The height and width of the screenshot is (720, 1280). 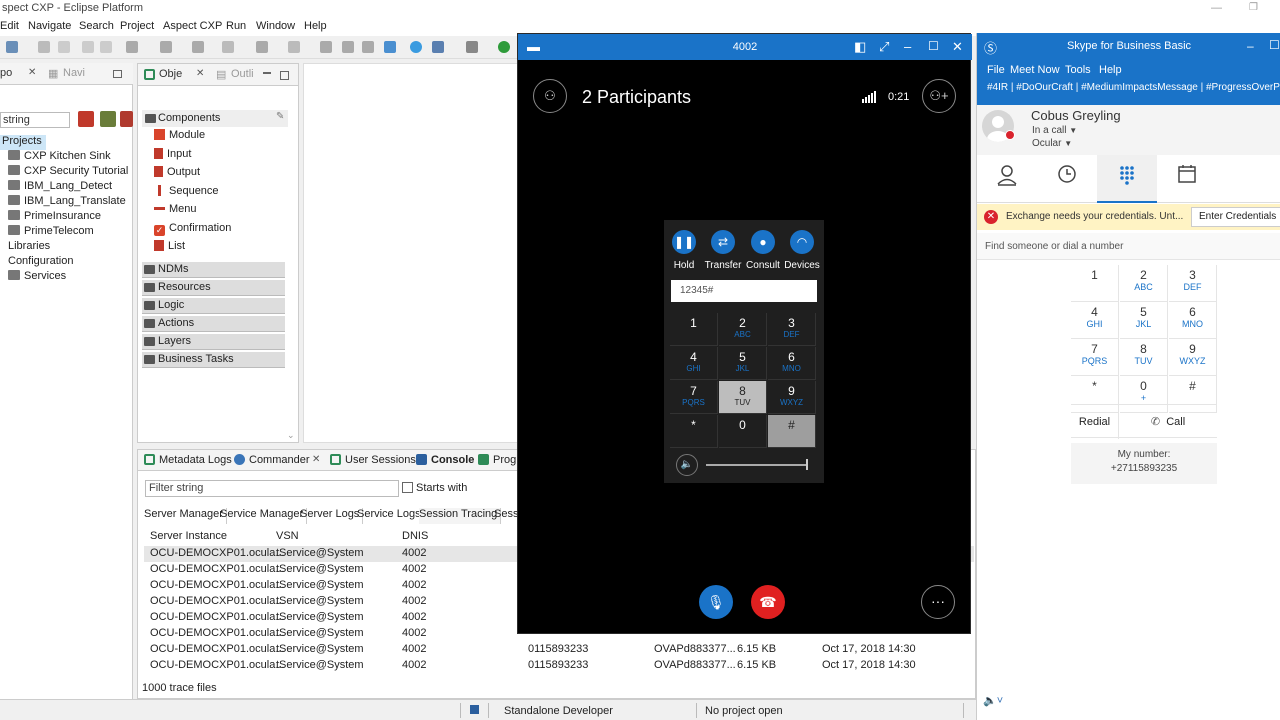 I want to click on tree-item-project: IBM_Lang_Detect, so click(x=56, y=187).